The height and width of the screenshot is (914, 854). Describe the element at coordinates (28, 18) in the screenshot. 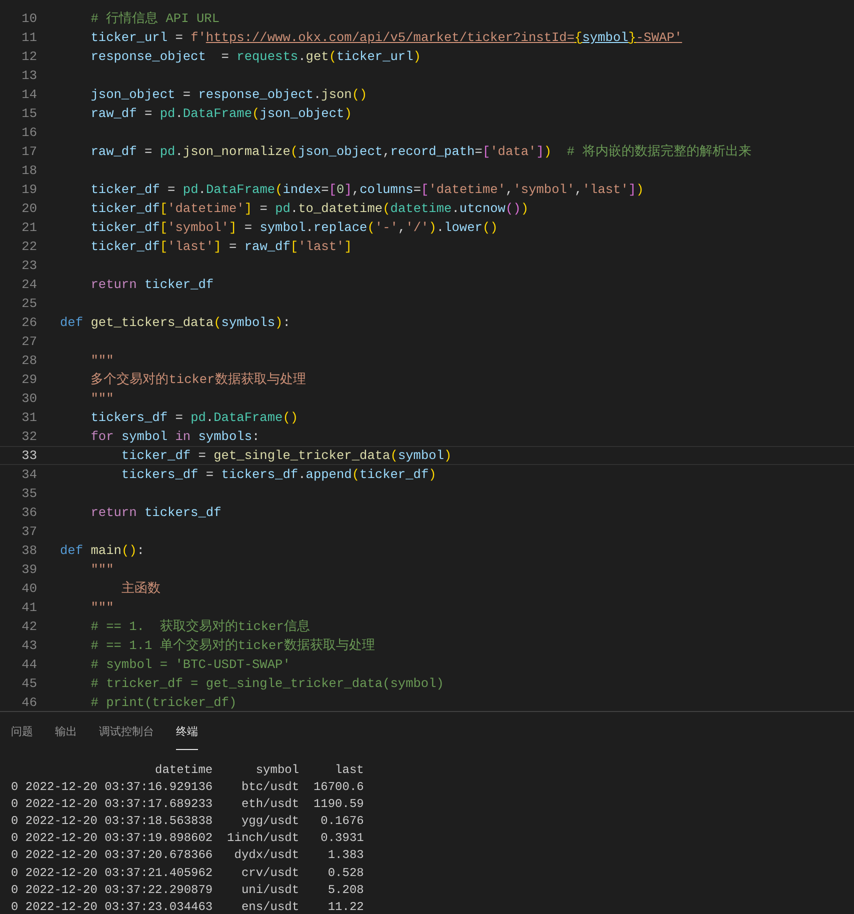

I see `line-number: 10` at that location.